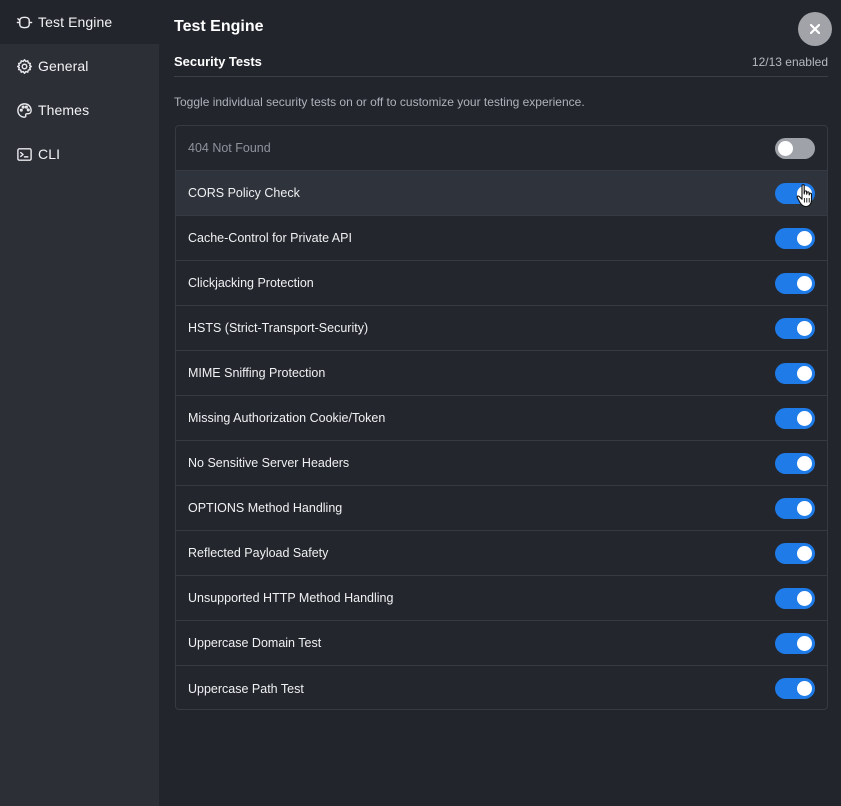 The image size is (841, 806). What do you see at coordinates (278, 328) in the screenshot?
I see `test-label: HSTS (Strict-Transport-Security)` at bounding box center [278, 328].